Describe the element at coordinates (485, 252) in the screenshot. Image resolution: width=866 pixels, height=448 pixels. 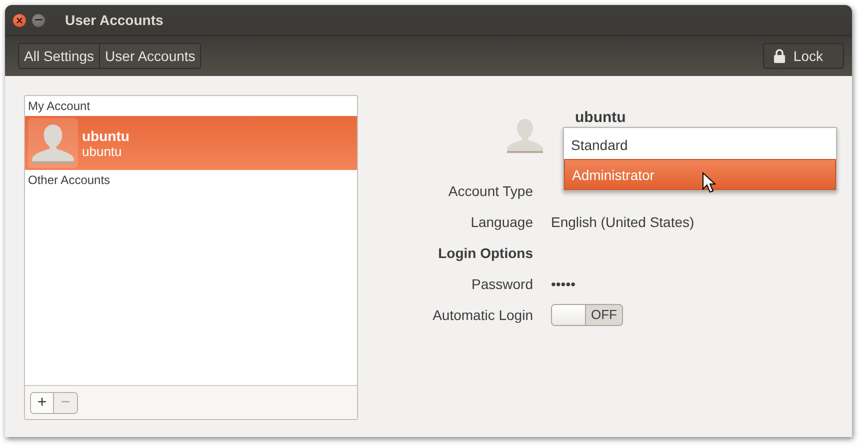
I see `section-heading: Login Options` at that location.